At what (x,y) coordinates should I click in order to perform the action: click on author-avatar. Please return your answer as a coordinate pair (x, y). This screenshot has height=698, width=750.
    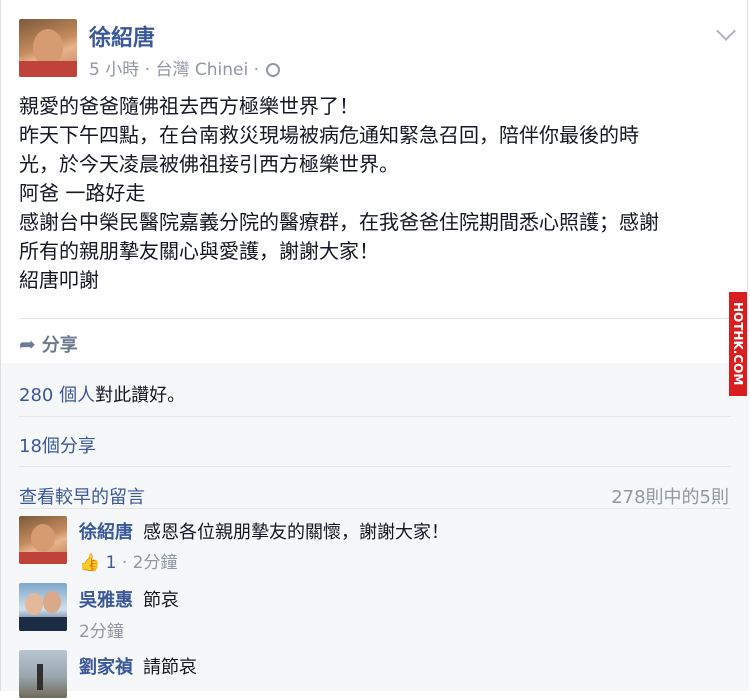
    Looking at the image, I should click on (48, 48).